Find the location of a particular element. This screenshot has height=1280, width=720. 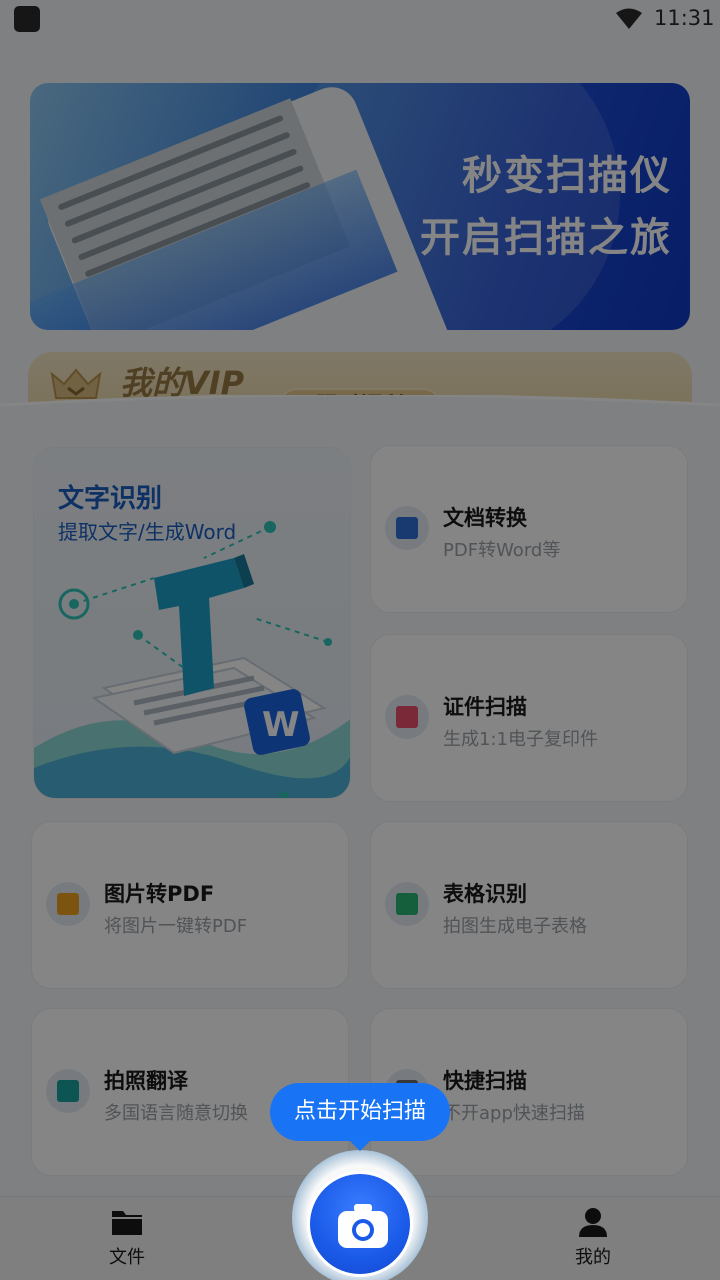

camera-icon is located at coordinates (363, 1226).